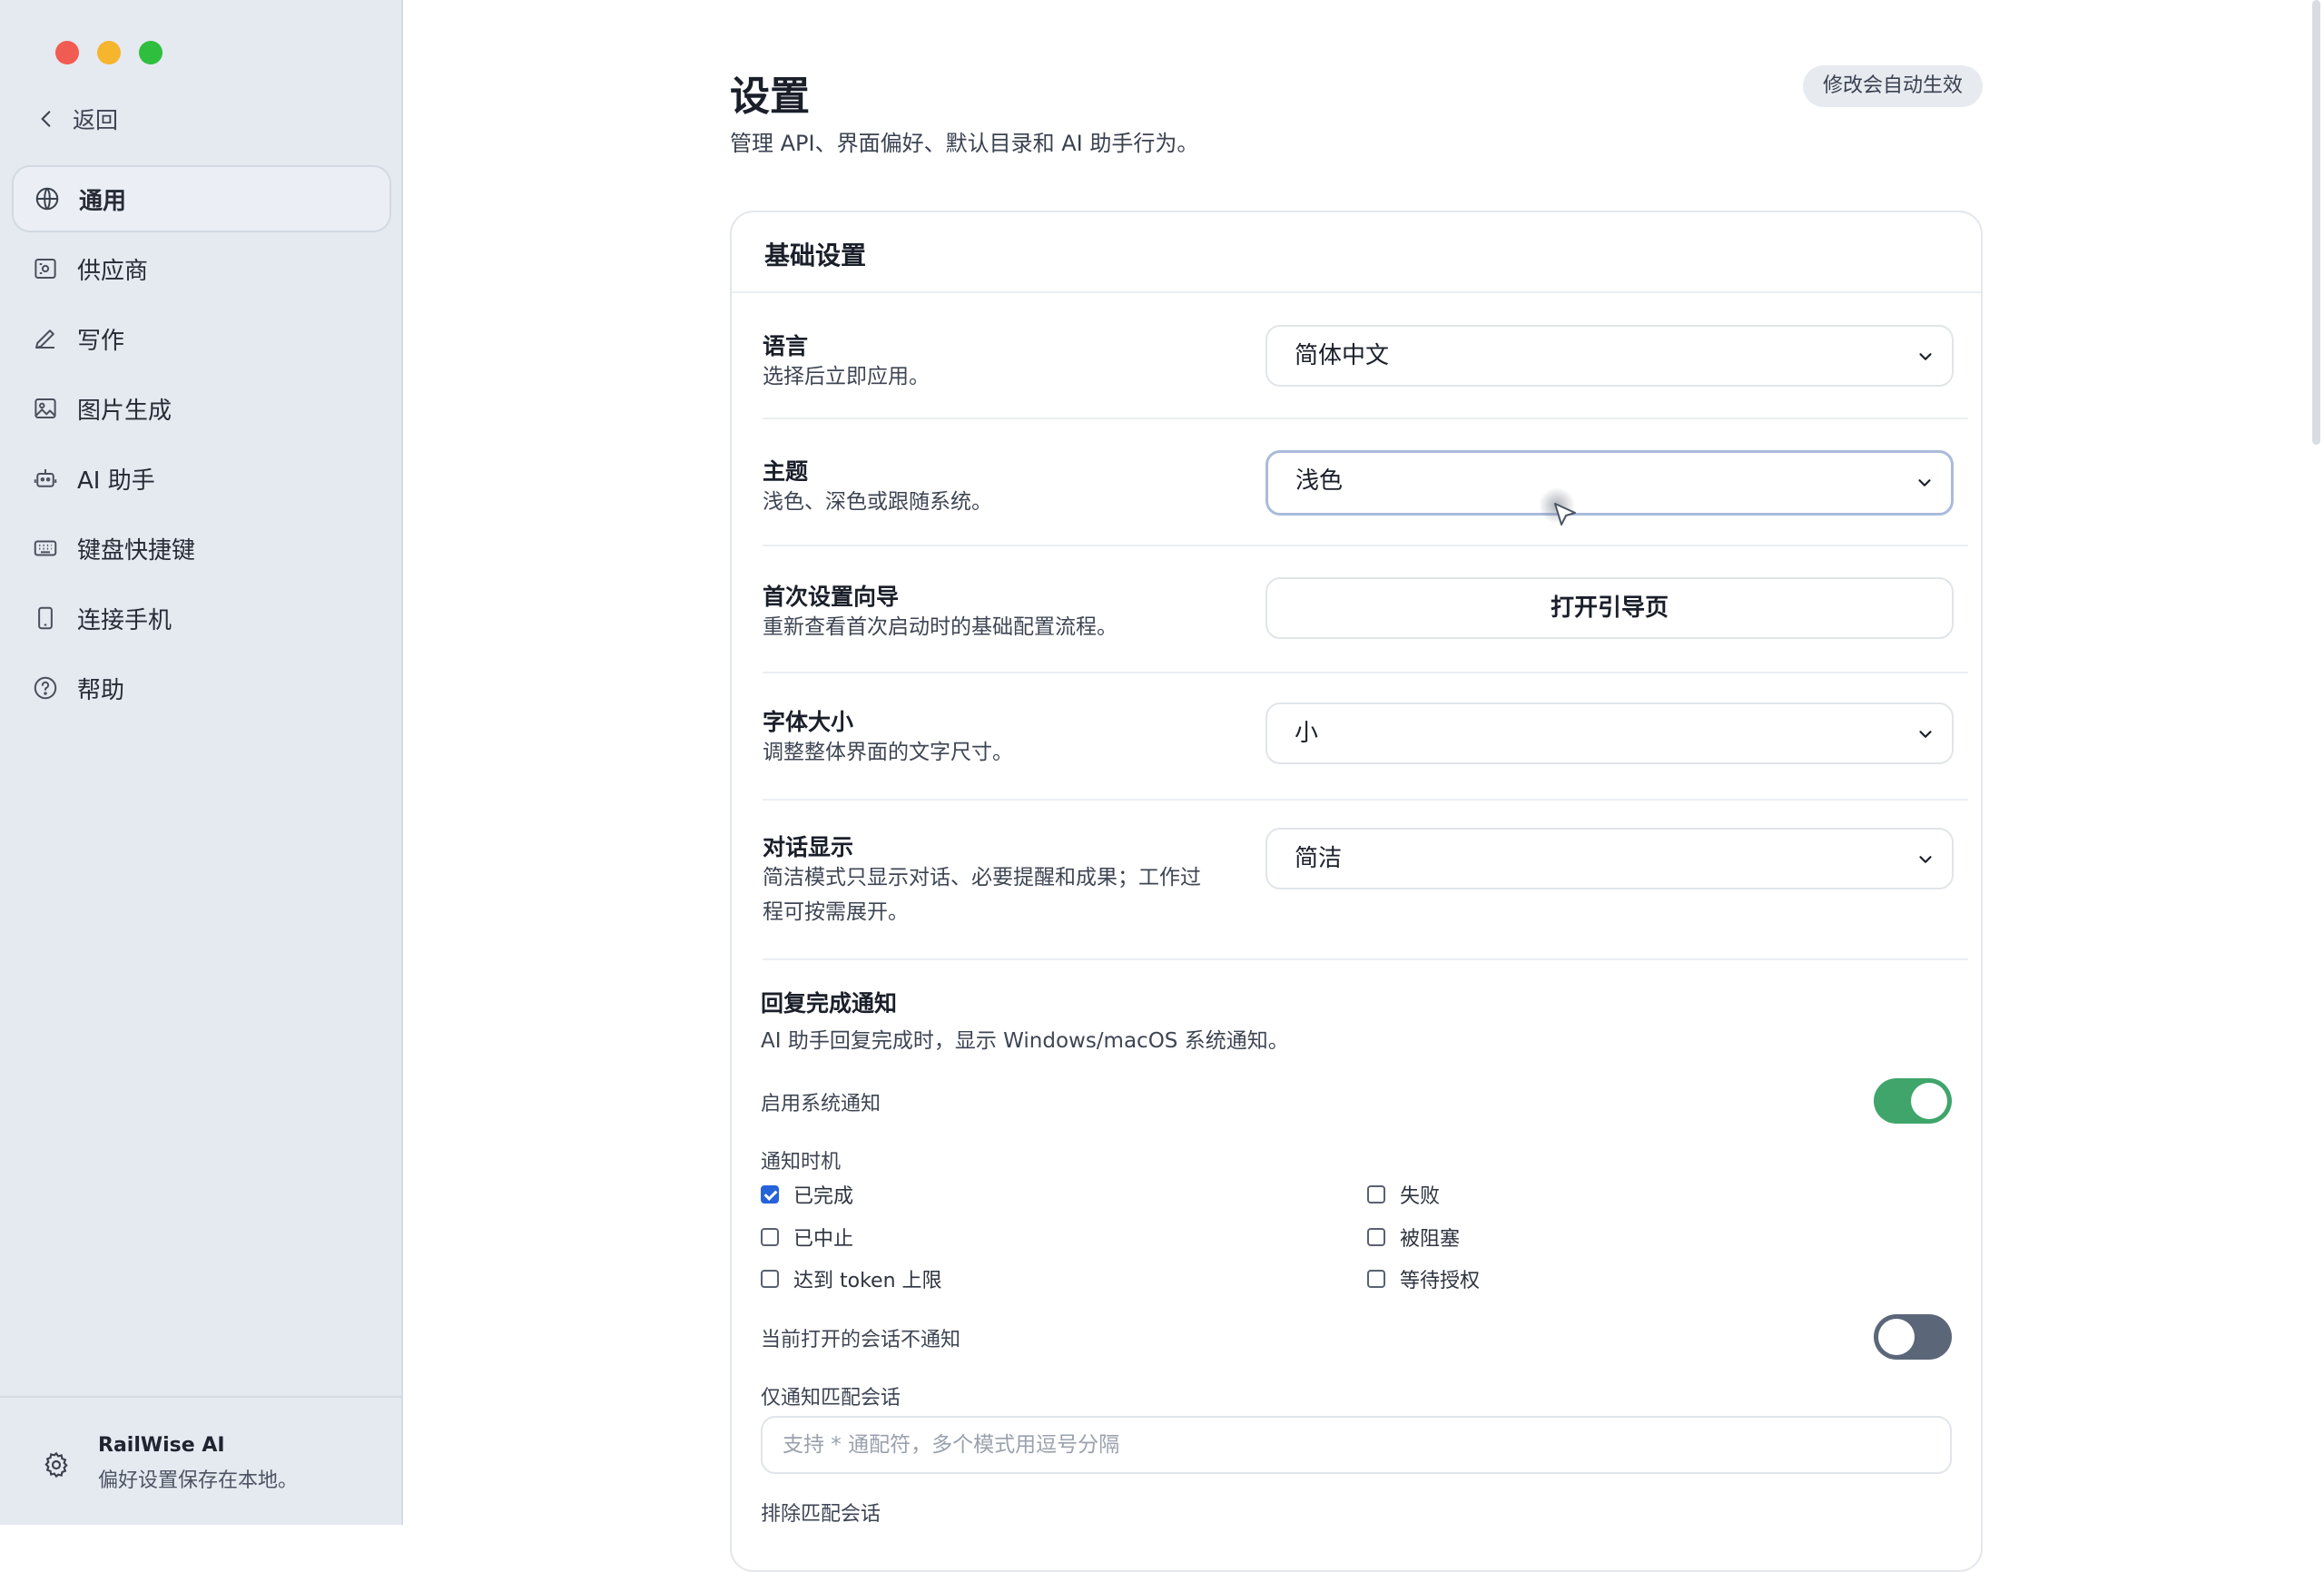  What do you see at coordinates (1609, 483) in the screenshot?
I see `theme-select: 浅色` at bounding box center [1609, 483].